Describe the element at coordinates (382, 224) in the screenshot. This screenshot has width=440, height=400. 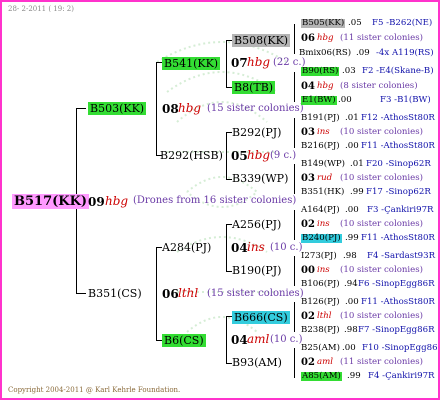
I see `gen4-5b-note: (10 sister colonies)` at that location.